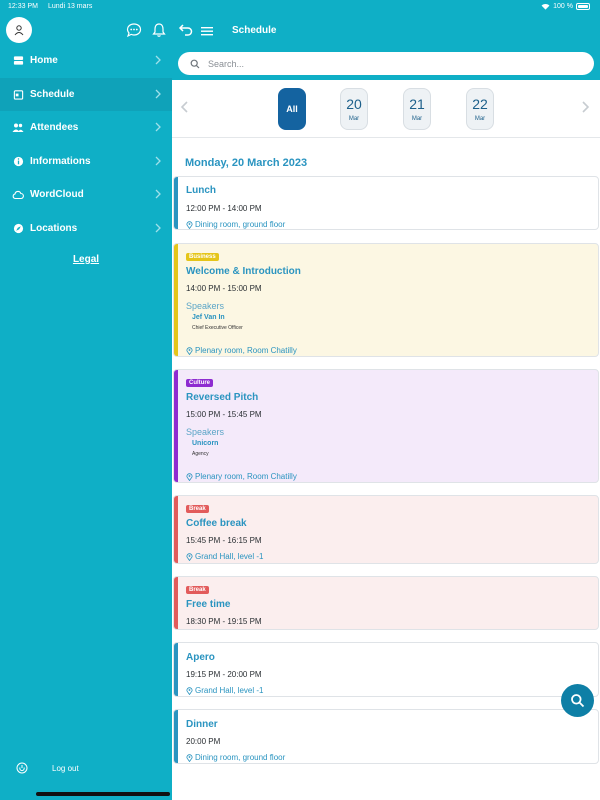 Image resolution: width=600 pixels, height=800 pixels. Describe the element at coordinates (480, 104) in the screenshot. I see `day-number: 22` at that location.